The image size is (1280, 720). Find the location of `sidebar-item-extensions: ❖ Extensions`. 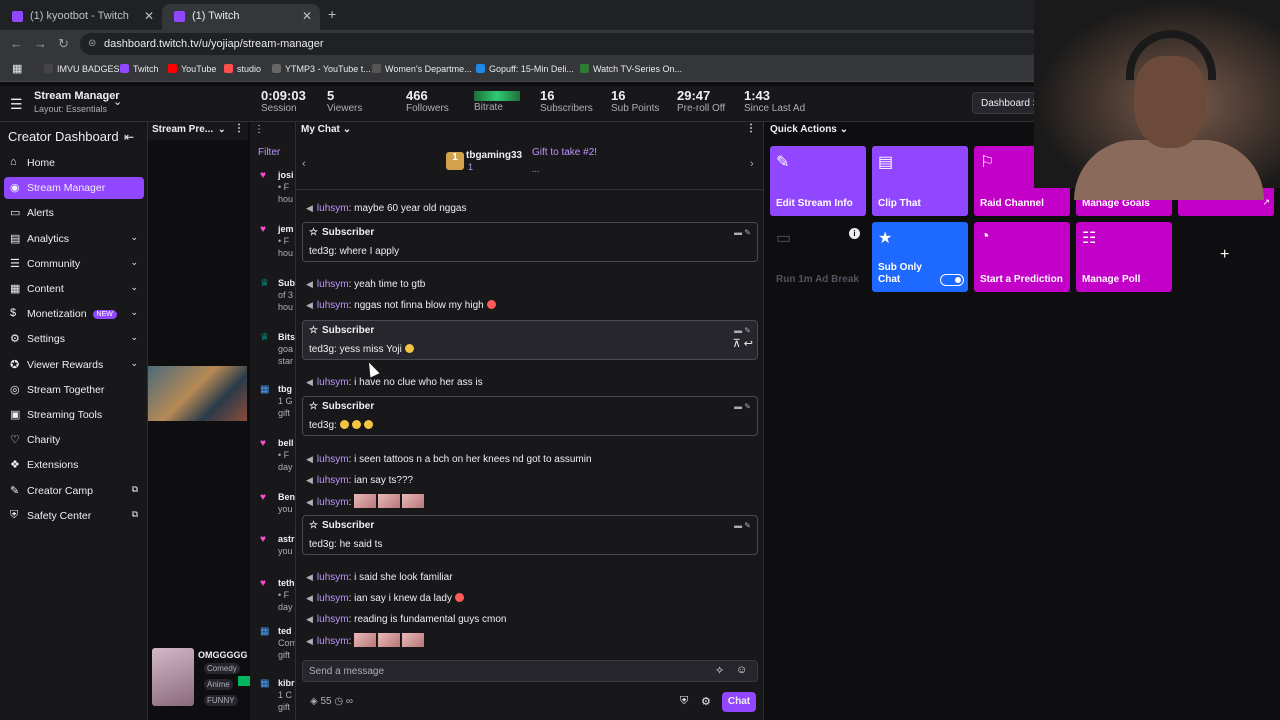

sidebar-item-extensions: ❖ Extensions is located at coordinates (74, 465).